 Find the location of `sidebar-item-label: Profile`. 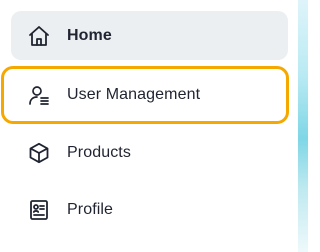

sidebar-item-label: Profile is located at coordinates (90, 209).